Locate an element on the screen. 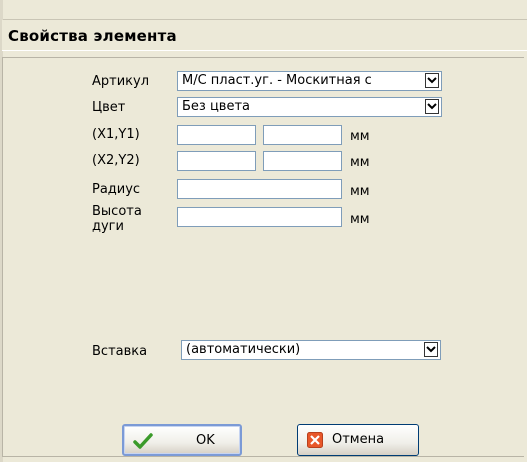 Image resolution: width=527 pixels, height=462 pixels. xy2-label: (X2,Y2) is located at coordinates (116, 160).